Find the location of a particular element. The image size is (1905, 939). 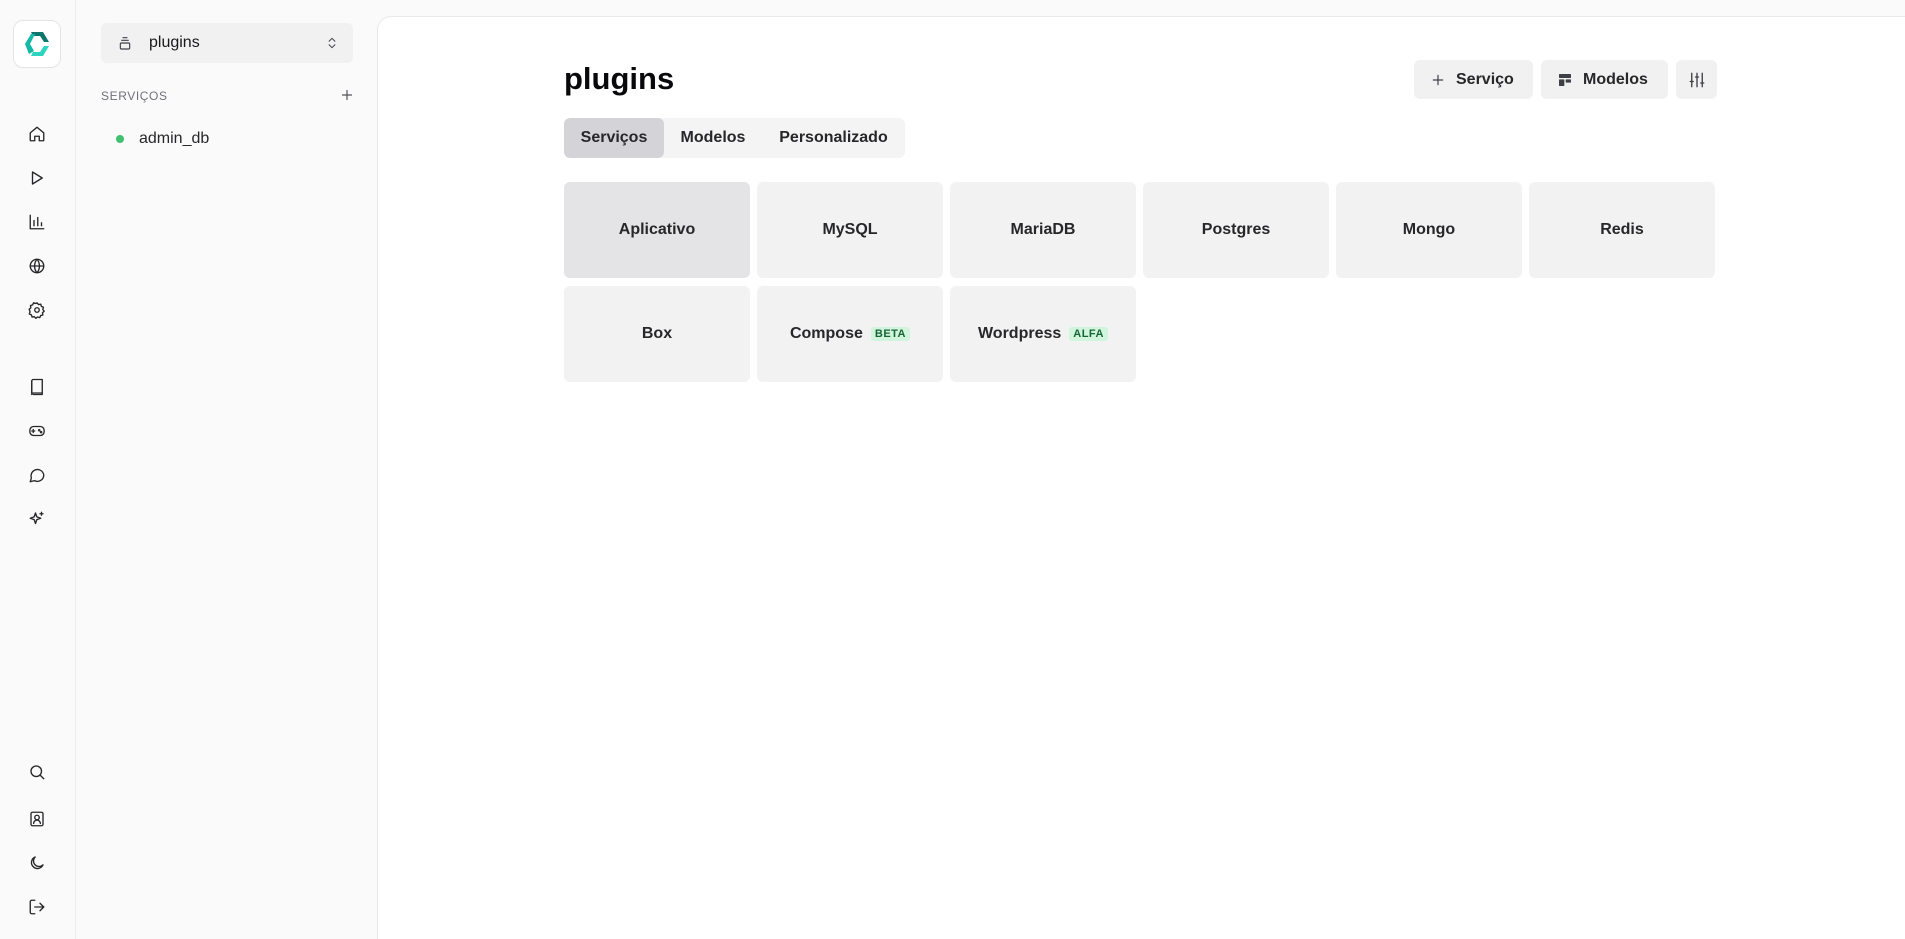

layers-icon is located at coordinates (125, 43).